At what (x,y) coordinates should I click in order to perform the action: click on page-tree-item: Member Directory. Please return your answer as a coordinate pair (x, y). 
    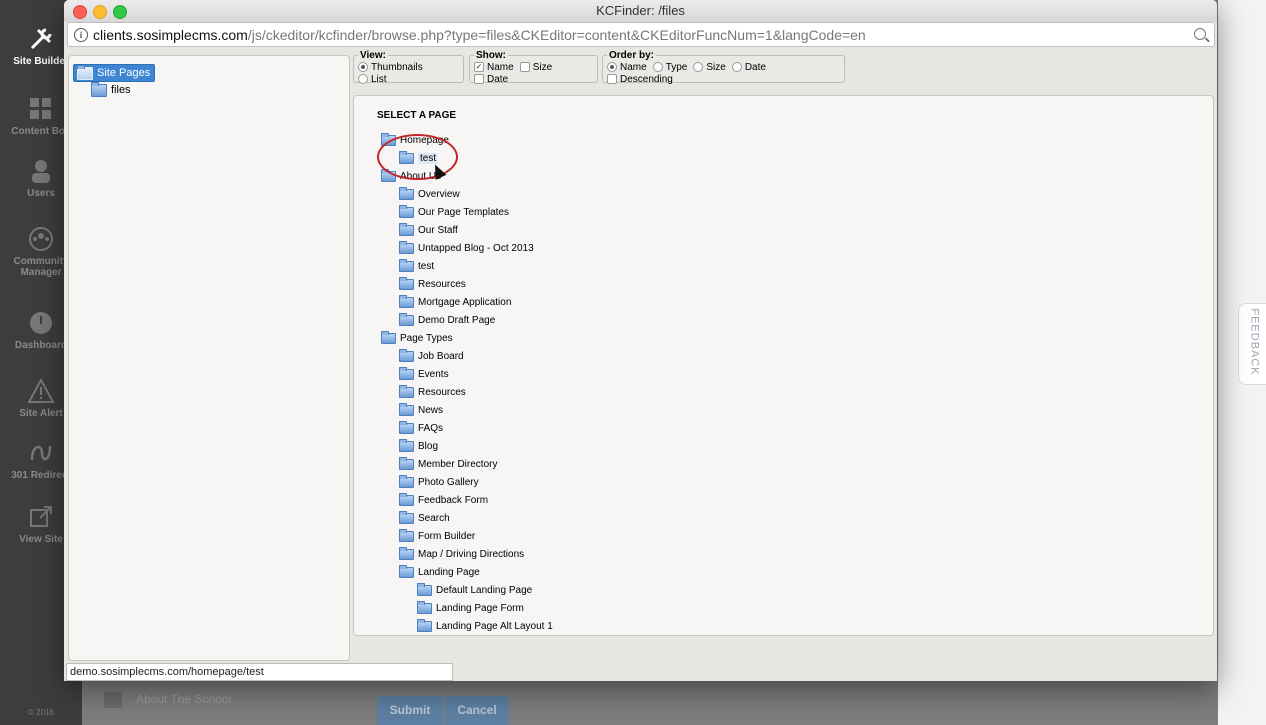
    Looking at the image, I should click on (448, 464).